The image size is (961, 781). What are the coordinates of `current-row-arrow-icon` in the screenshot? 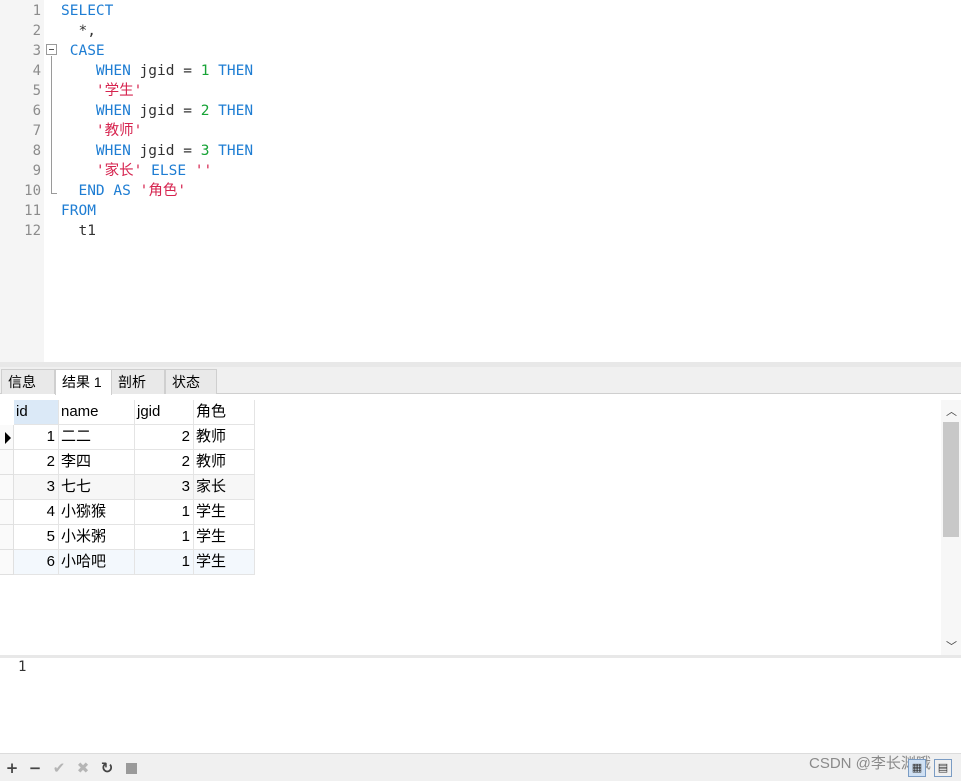 It's located at (8, 438).